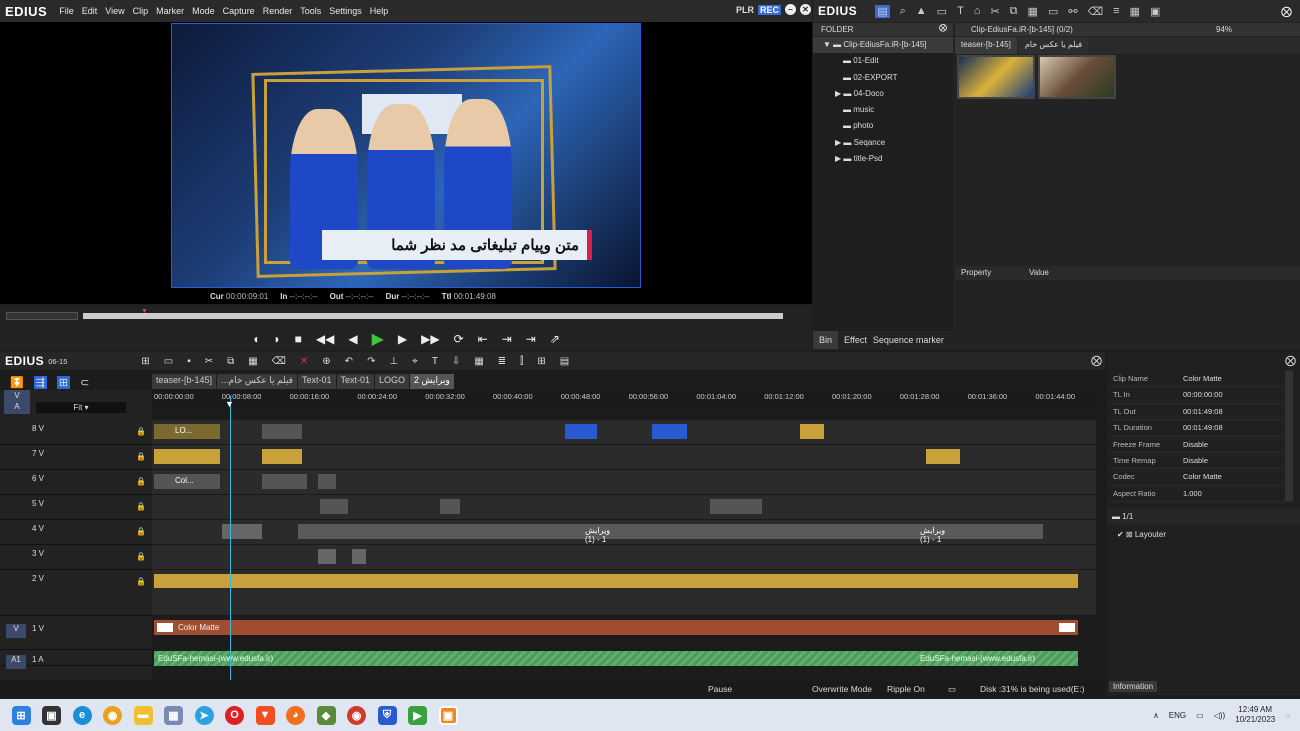 Image resolution: width=1300 pixels, height=731 pixels. Describe the element at coordinates (378, 339) in the screenshot. I see `play-icon: ▶` at that location.